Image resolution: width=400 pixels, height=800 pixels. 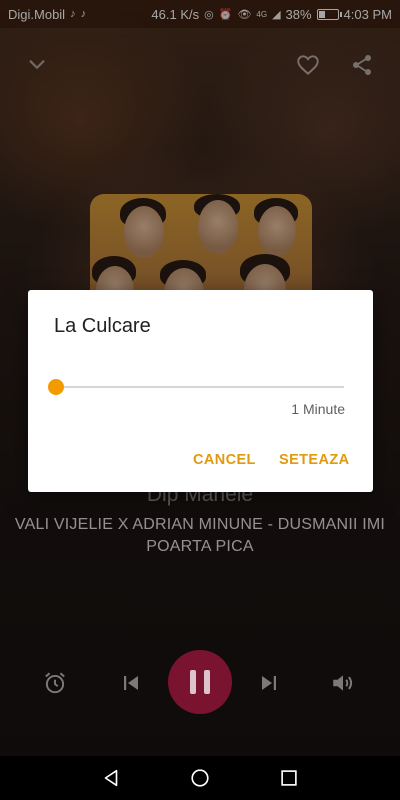 I want to click on square-recents-icon, so click(x=289, y=778).